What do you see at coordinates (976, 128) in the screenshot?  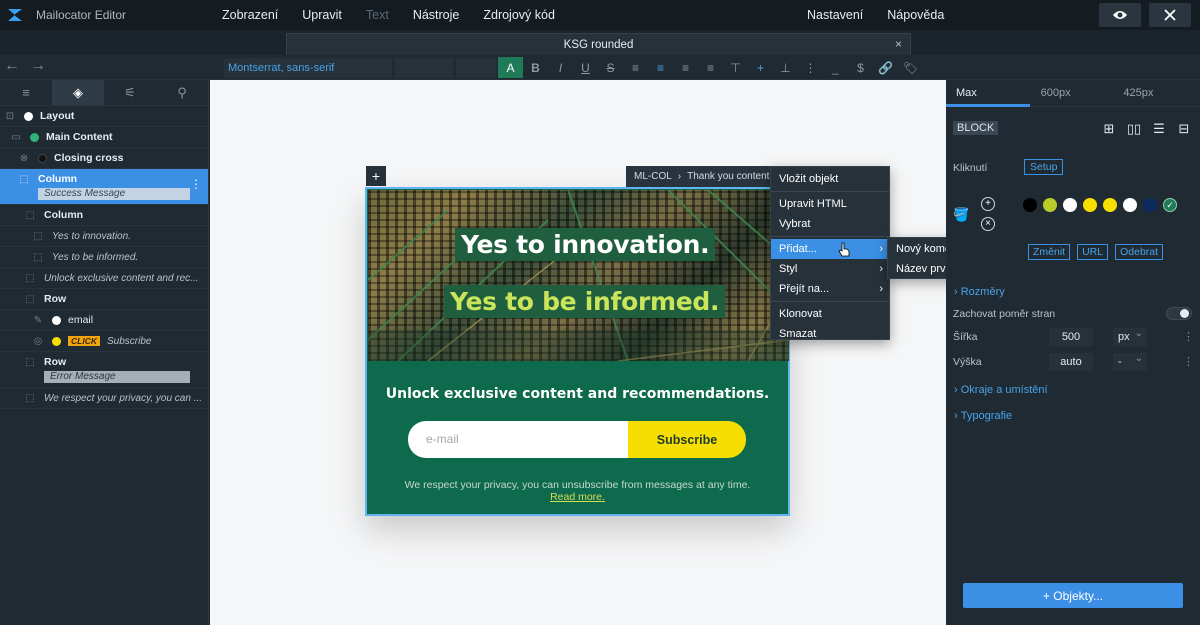 I see `display-block-badge: BLOCK` at bounding box center [976, 128].